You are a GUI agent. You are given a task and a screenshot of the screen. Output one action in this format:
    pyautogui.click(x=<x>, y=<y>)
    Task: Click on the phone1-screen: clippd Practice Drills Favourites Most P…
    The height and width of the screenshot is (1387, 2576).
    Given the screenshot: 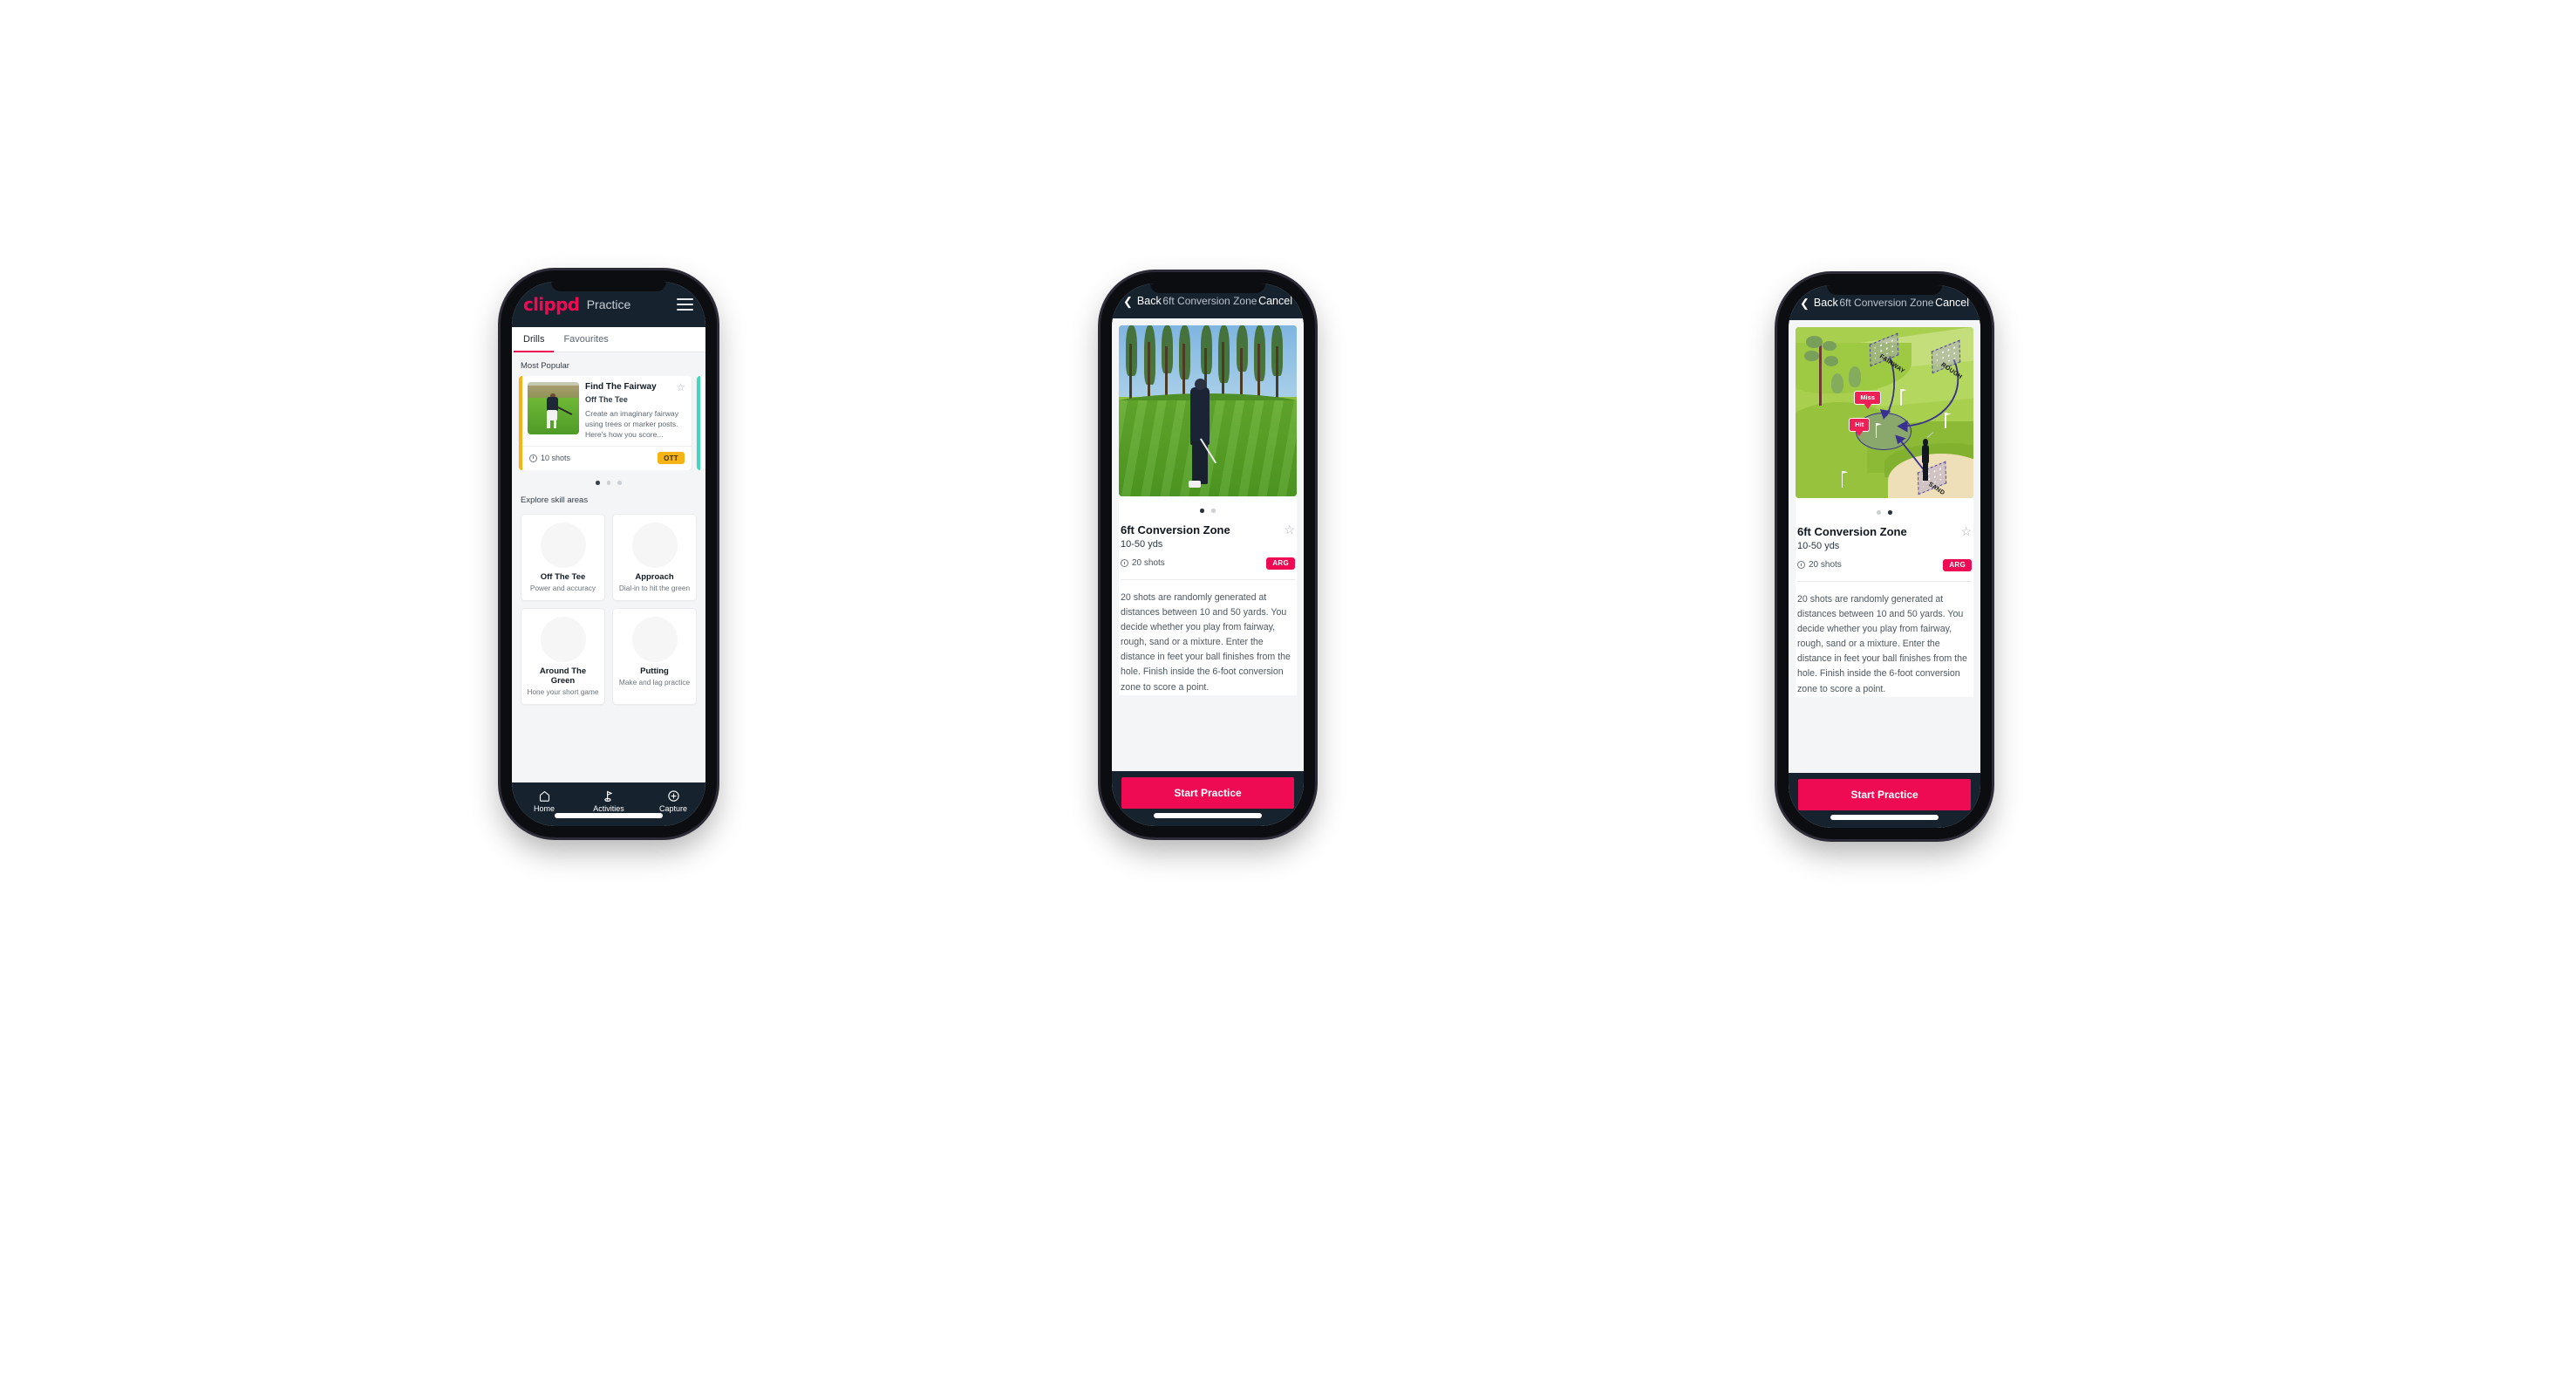 What is the action you would take?
    pyautogui.click(x=608, y=554)
    